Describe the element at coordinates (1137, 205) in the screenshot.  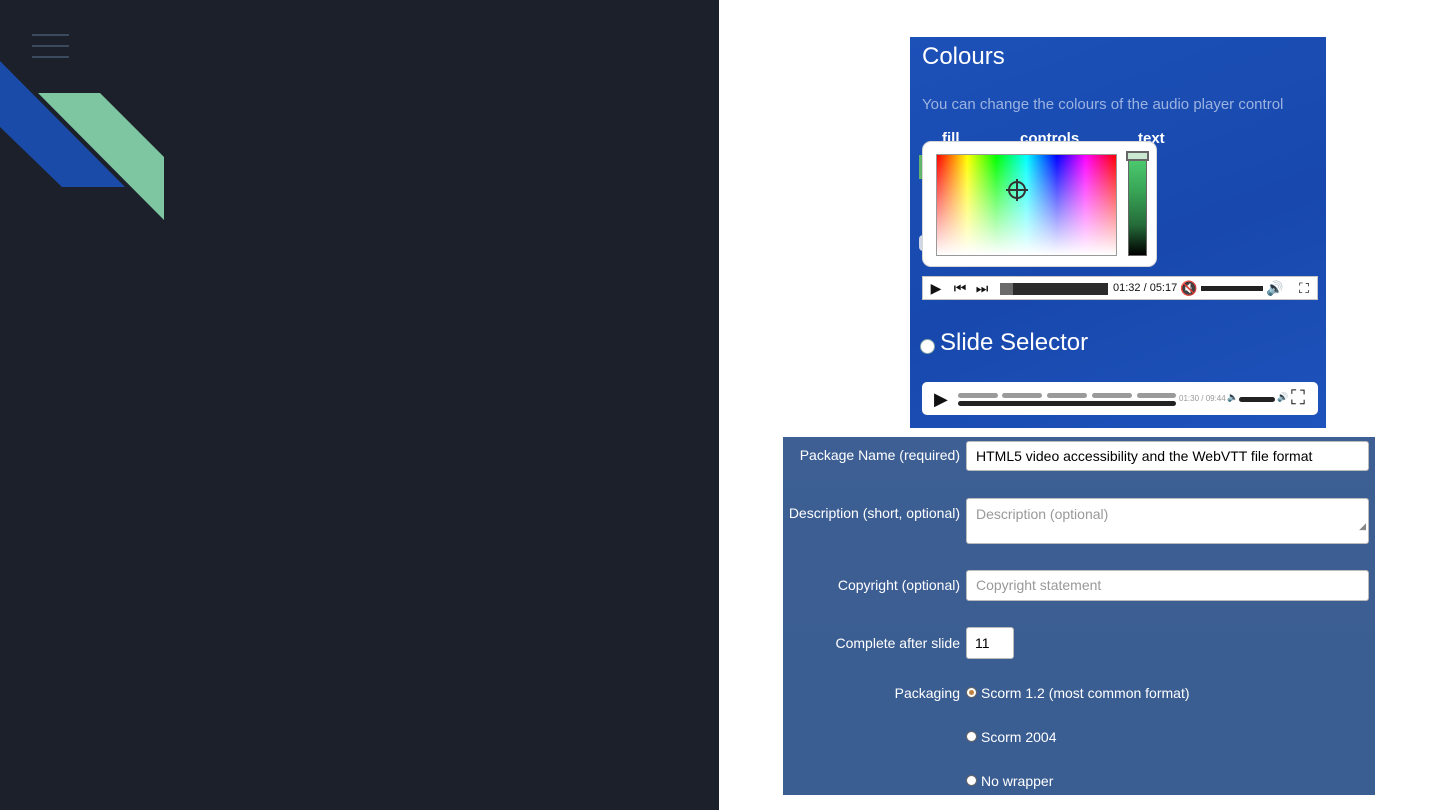
I see `shade-slider` at that location.